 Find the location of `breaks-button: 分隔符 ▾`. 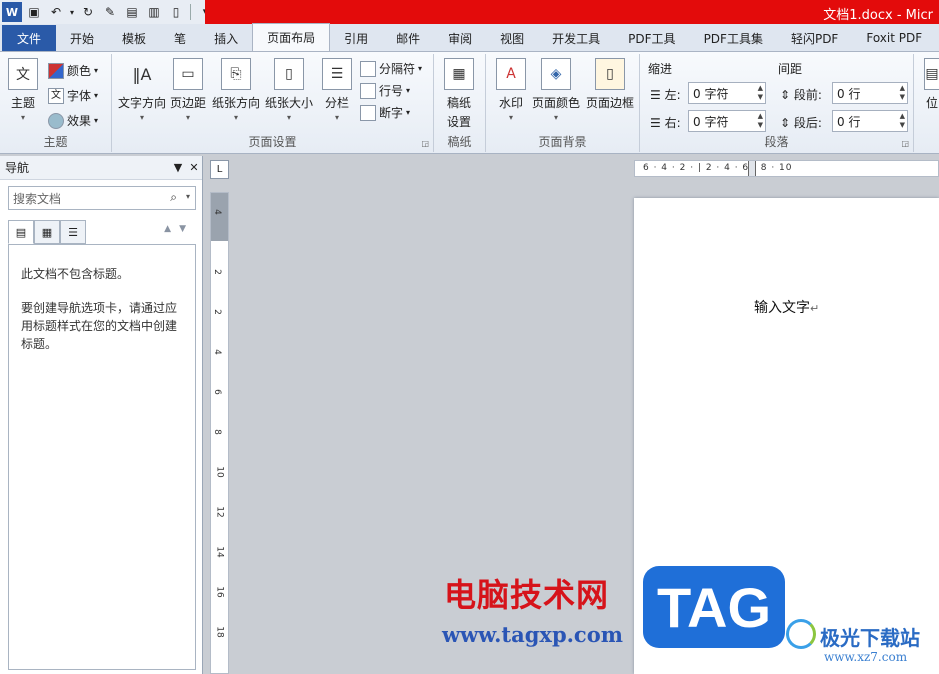

breaks-button: 分隔符 ▾ is located at coordinates (391, 68).